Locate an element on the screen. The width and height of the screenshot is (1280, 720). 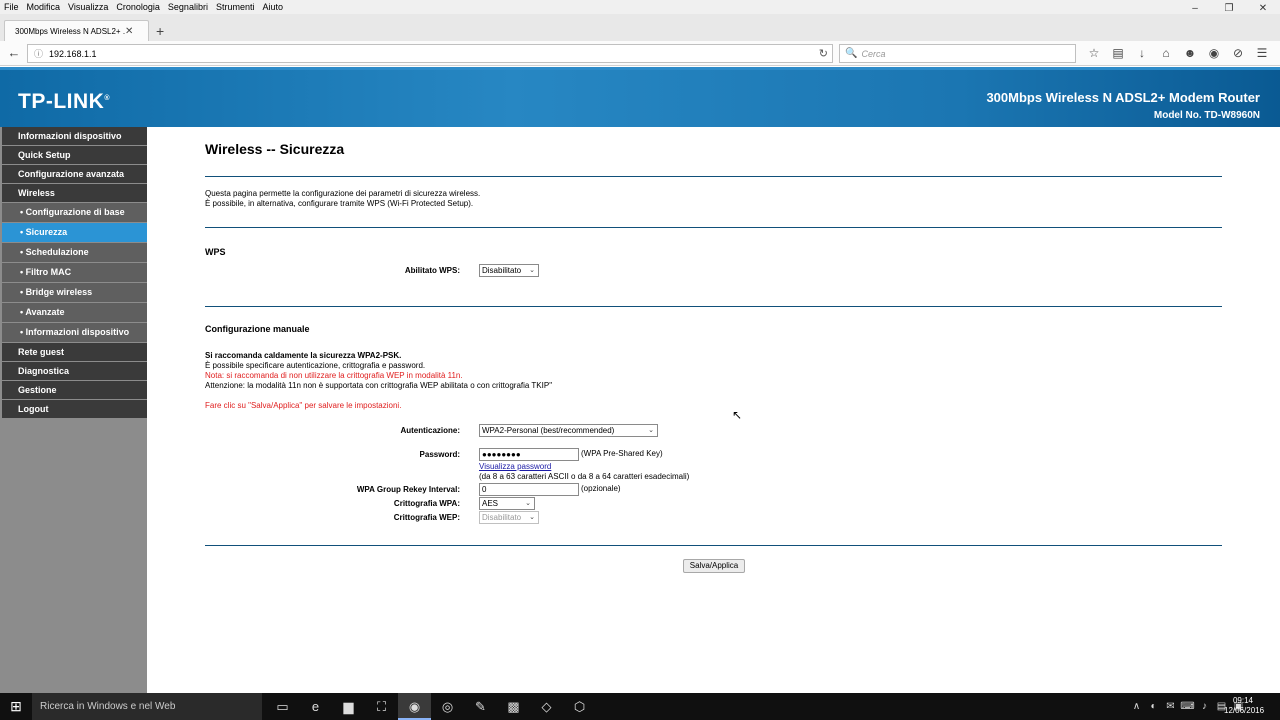
firefox-icon: ◉ is located at coordinates (414, 706).